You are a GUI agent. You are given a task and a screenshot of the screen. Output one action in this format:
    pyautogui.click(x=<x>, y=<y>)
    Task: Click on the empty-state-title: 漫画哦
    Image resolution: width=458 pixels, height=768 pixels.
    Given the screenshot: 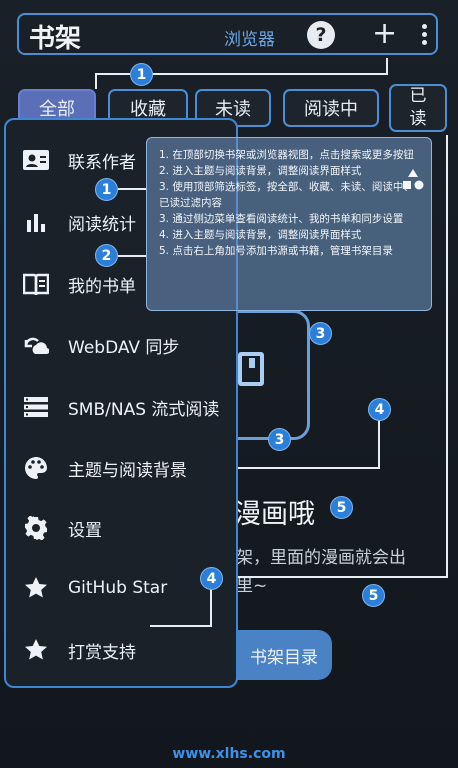 What is the action you would take?
    pyautogui.click(x=274, y=514)
    